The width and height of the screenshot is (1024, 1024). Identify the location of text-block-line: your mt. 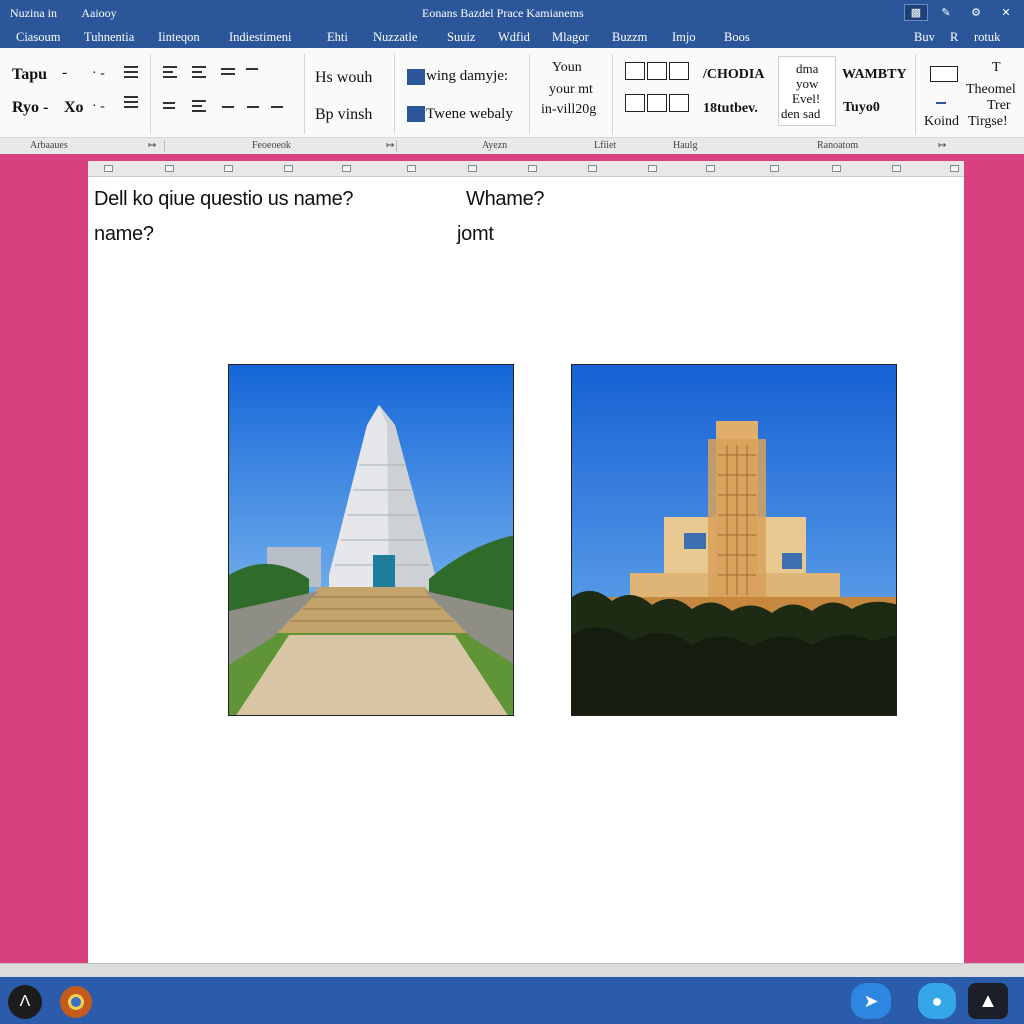
(571, 90).